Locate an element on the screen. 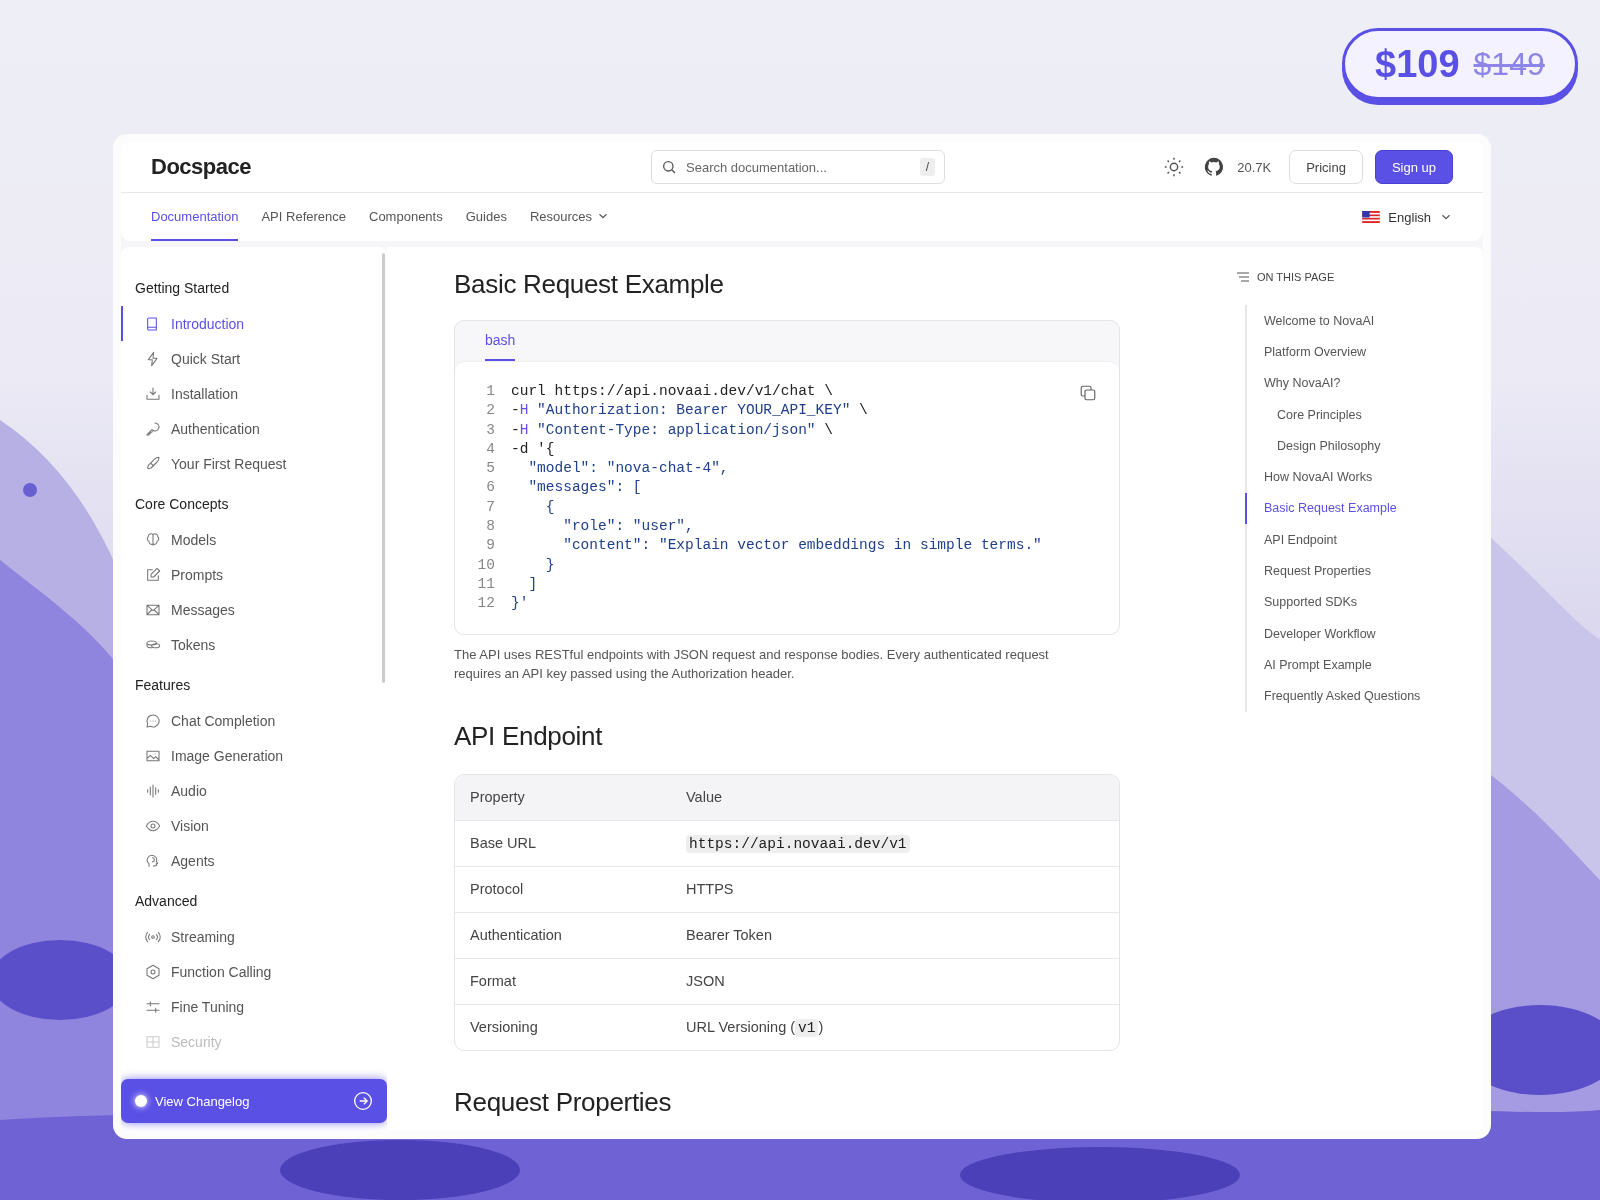 This screenshot has width=1600, height=1200. column-header: Property is located at coordinates (497, 797).